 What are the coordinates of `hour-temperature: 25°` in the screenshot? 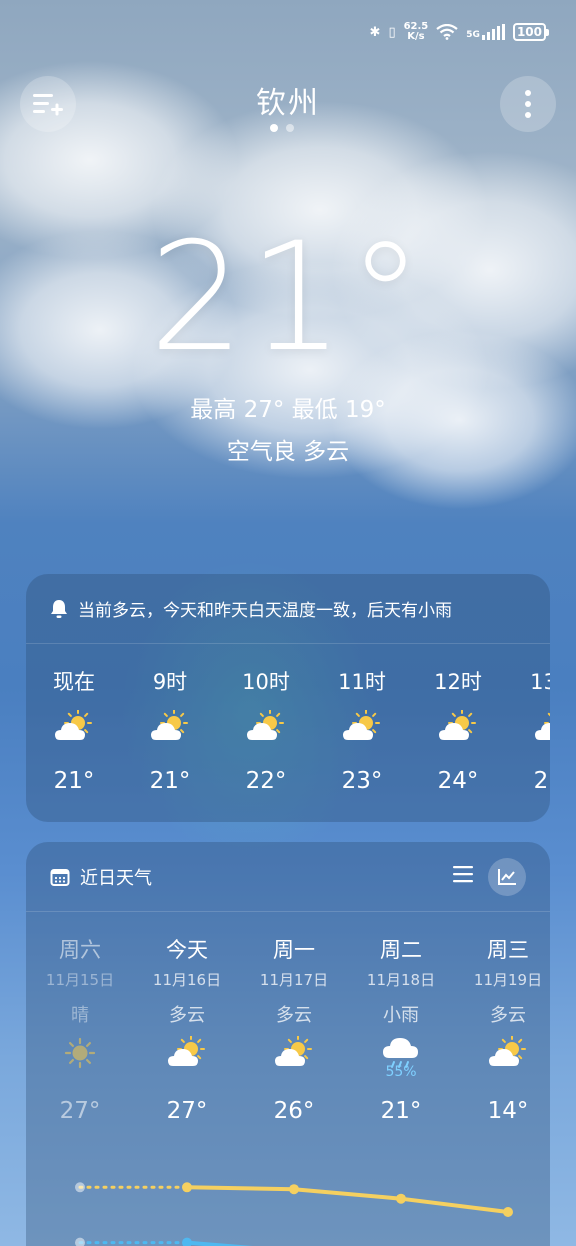 It's located at (541, 781).